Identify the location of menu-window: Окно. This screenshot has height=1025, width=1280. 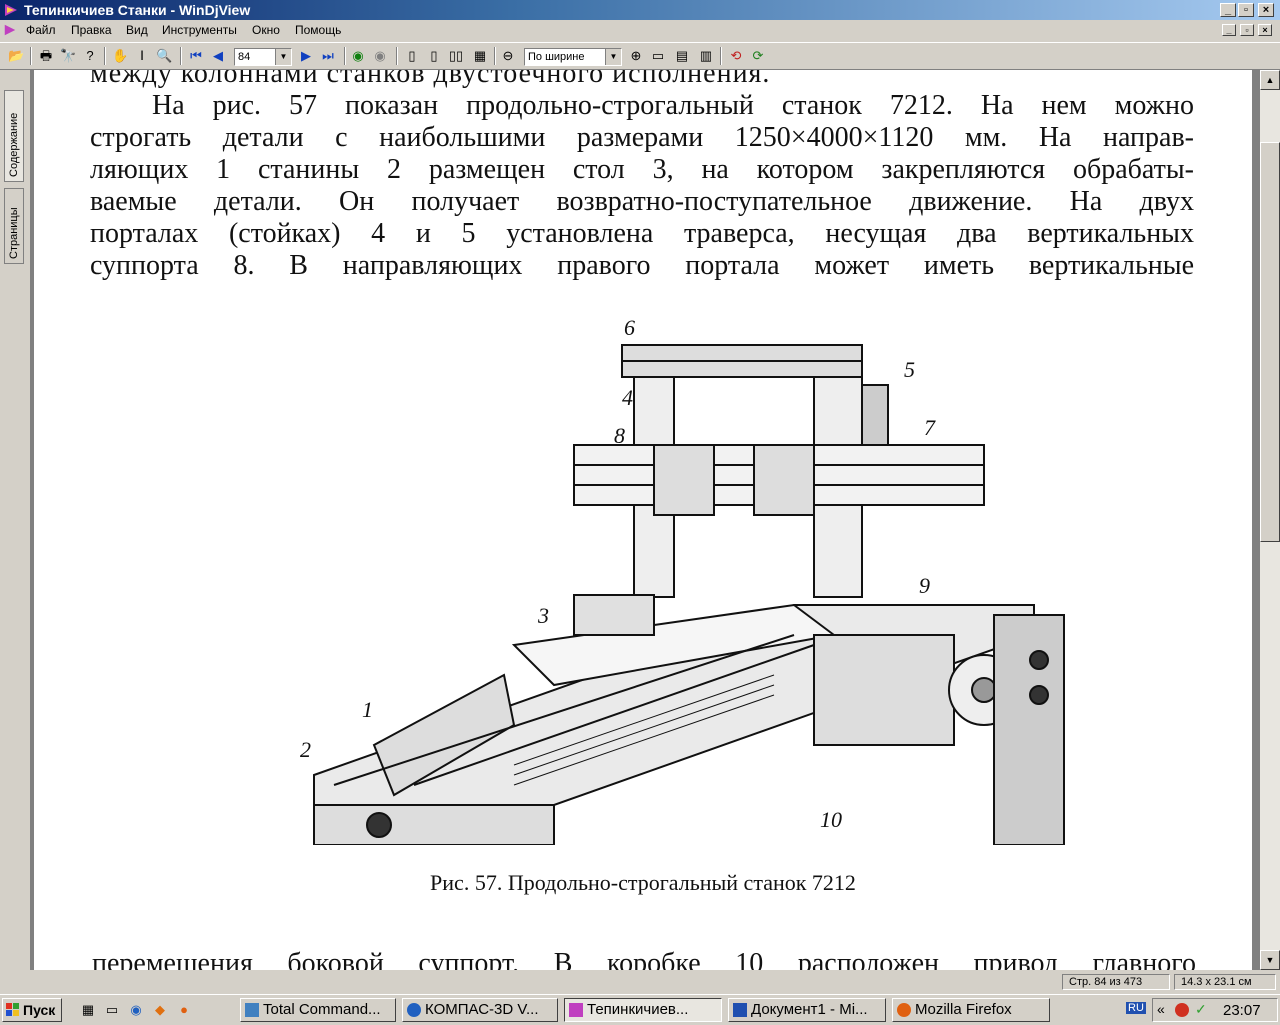
(266, 30).